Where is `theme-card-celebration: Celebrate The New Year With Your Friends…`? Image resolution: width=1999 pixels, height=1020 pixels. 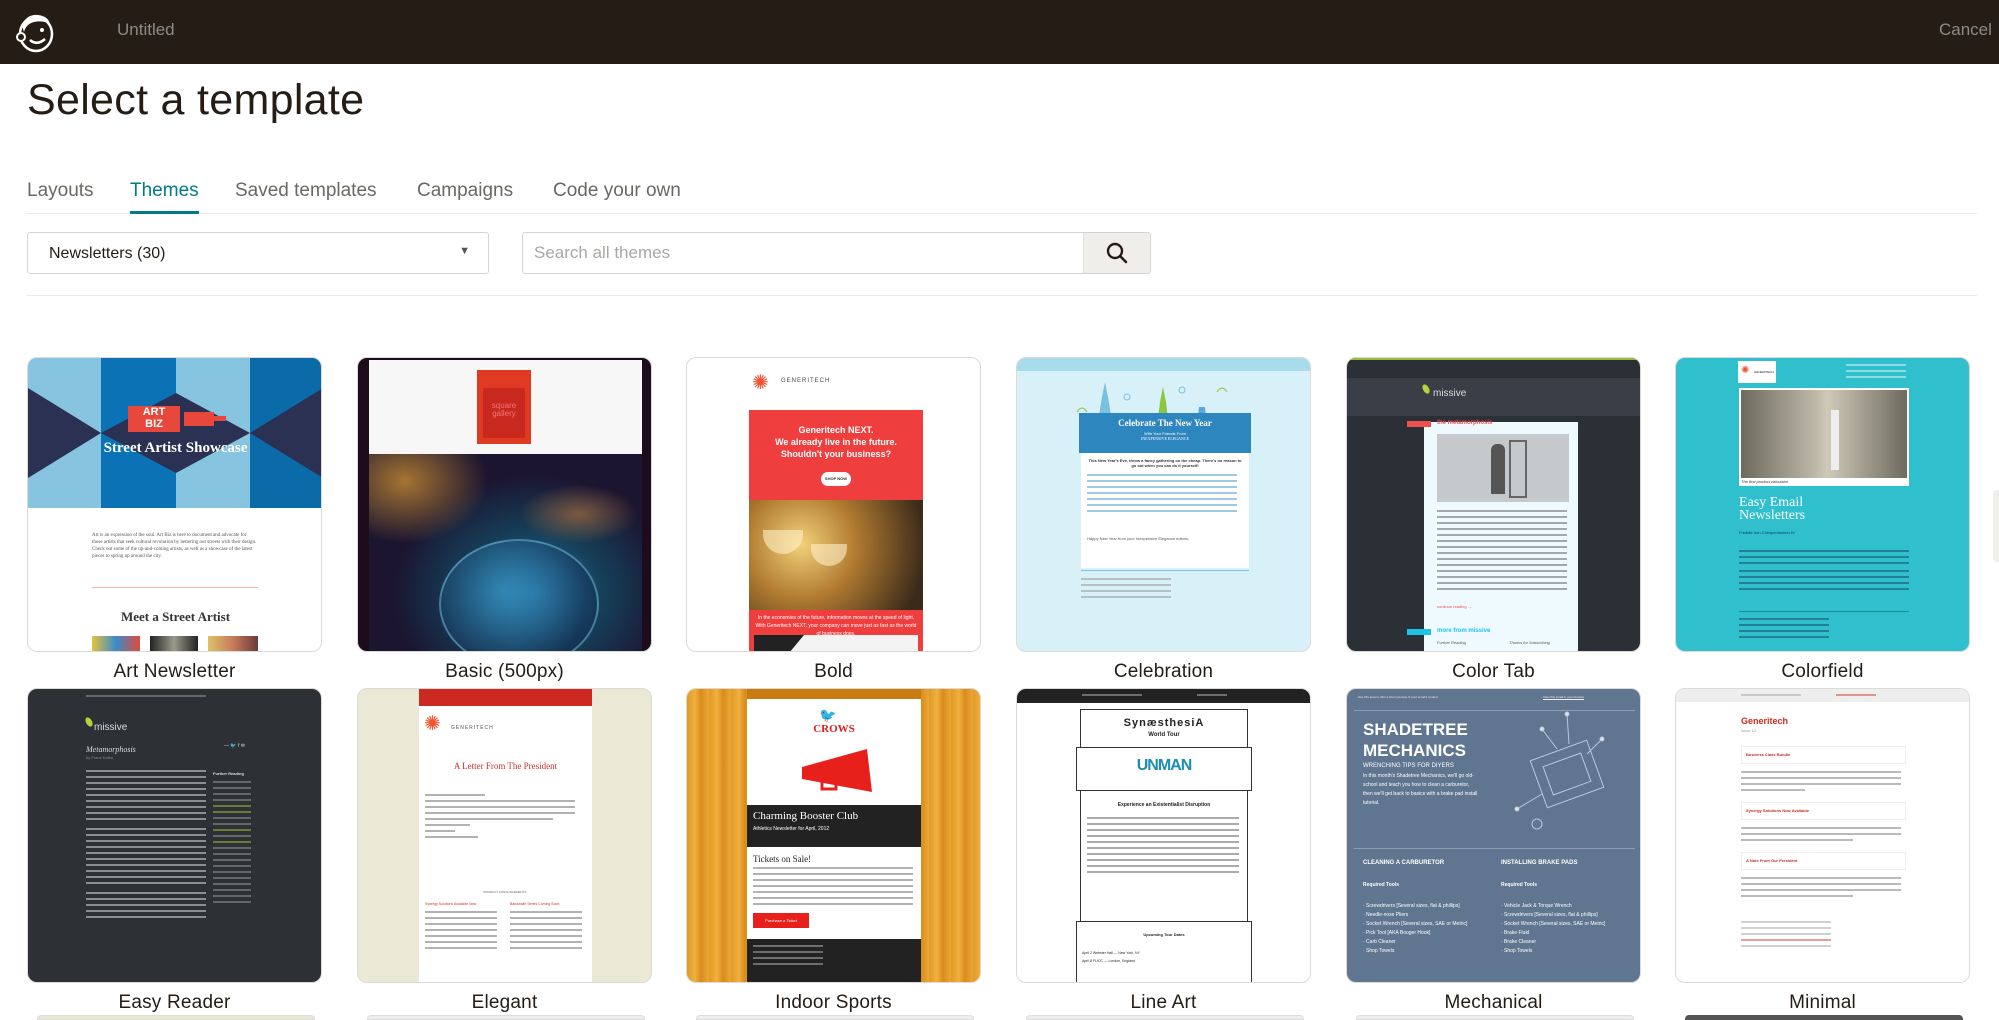
theme-card-celebration: Celebrate The New Year With Your Friends… is located at coordinates (1163, 520).